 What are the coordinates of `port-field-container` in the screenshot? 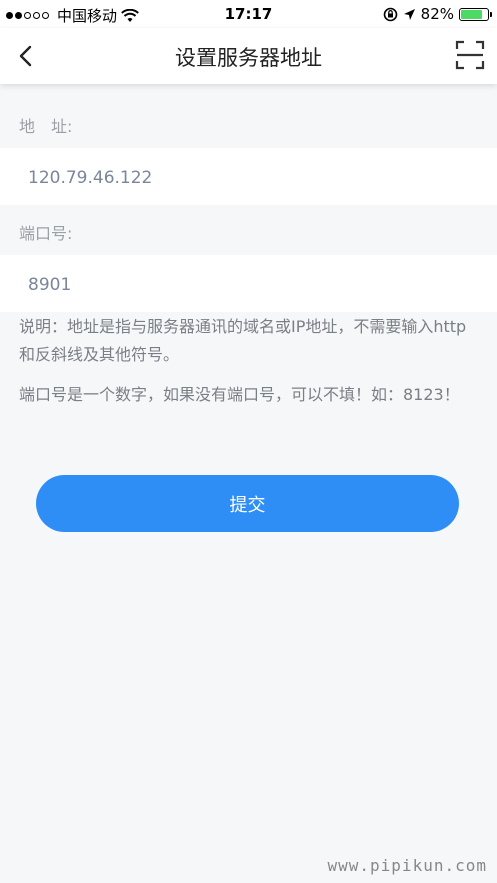 It's located at (248, 284).